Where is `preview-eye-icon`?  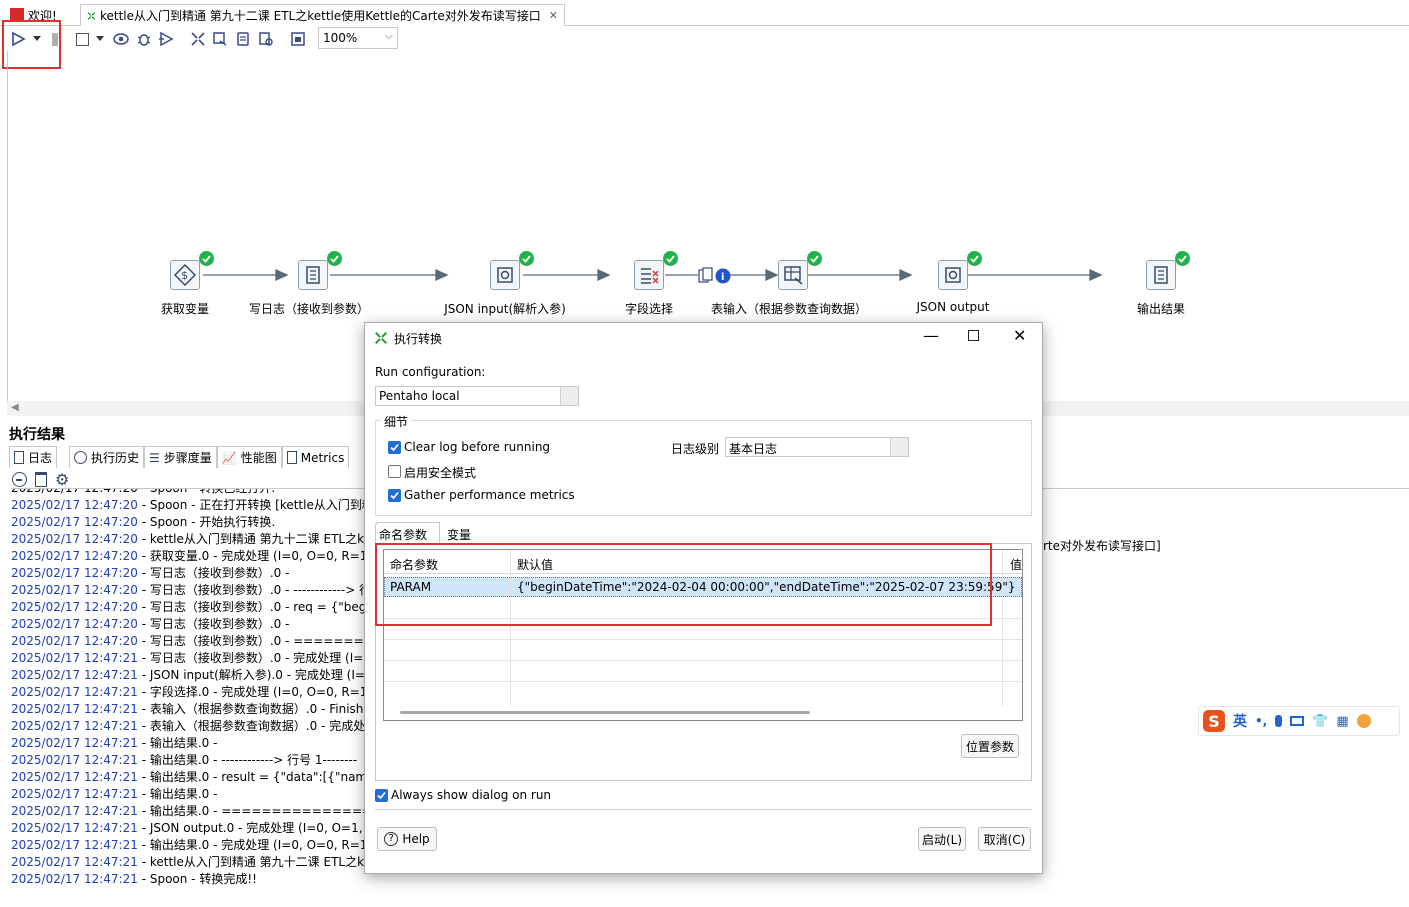 preview-eye-icon is located at coordinates (121, 39).